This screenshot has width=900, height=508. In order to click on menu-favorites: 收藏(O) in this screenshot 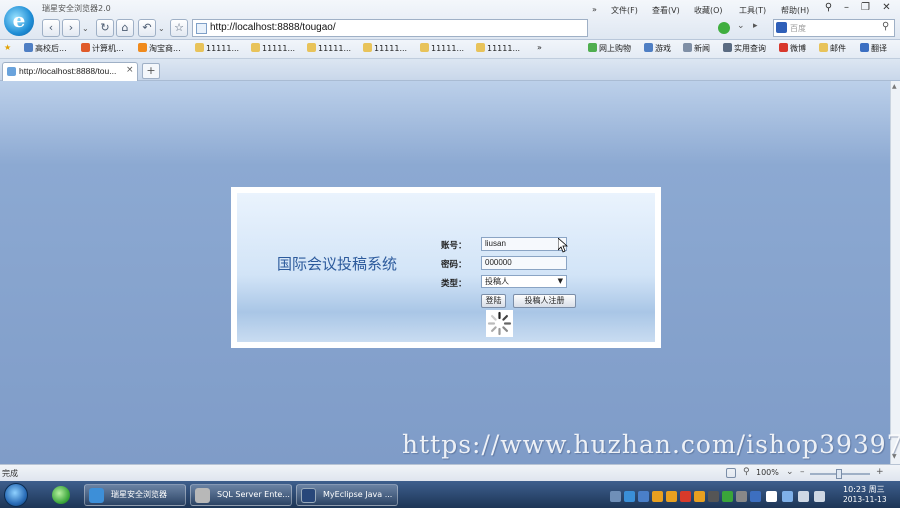, I will do `click(708, 10)`.